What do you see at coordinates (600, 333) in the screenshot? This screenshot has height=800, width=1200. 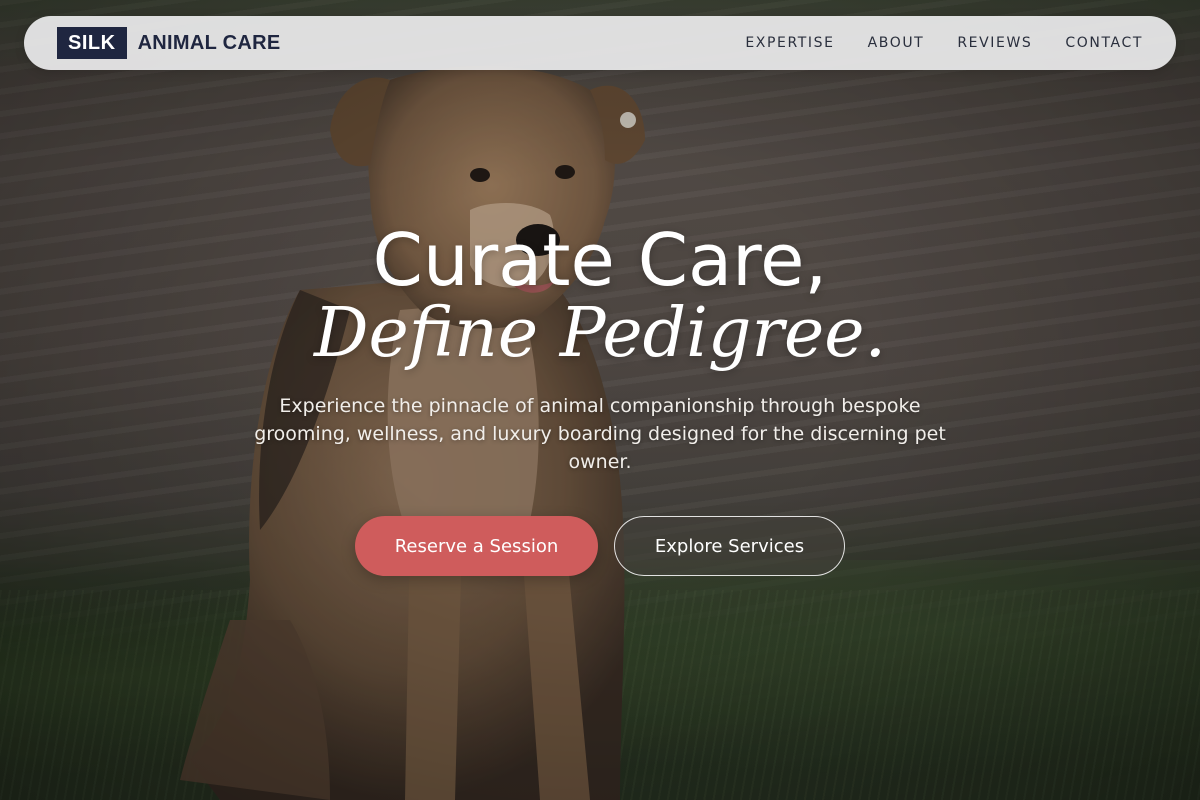 I see `hero-headline-italic: Define Pedigree.` at bounding box center [600, 333].